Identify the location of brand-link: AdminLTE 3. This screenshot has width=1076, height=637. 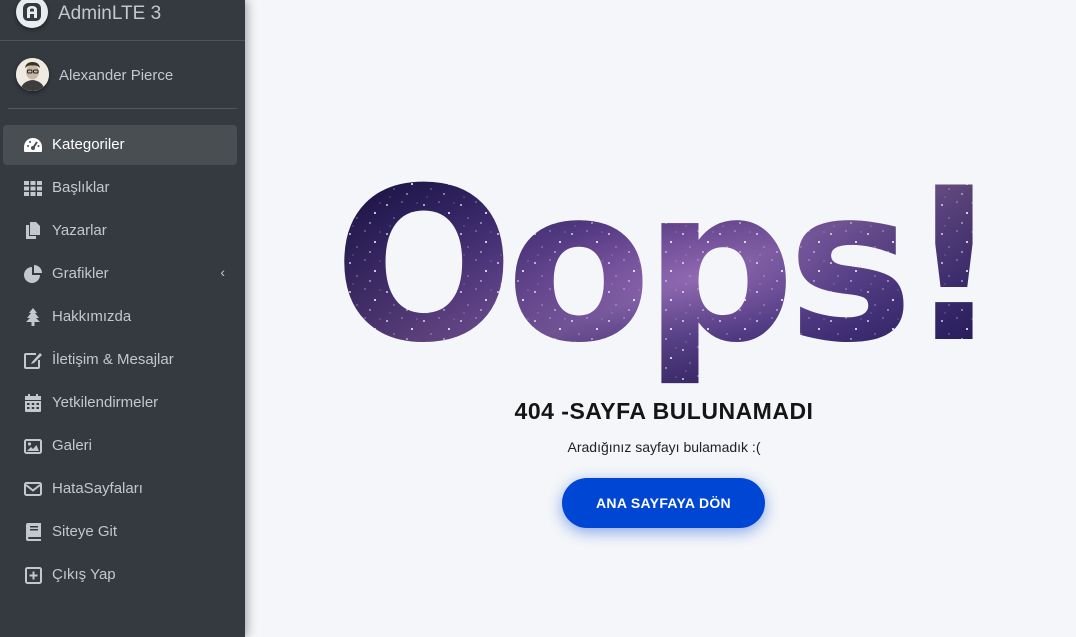
(122, 20).